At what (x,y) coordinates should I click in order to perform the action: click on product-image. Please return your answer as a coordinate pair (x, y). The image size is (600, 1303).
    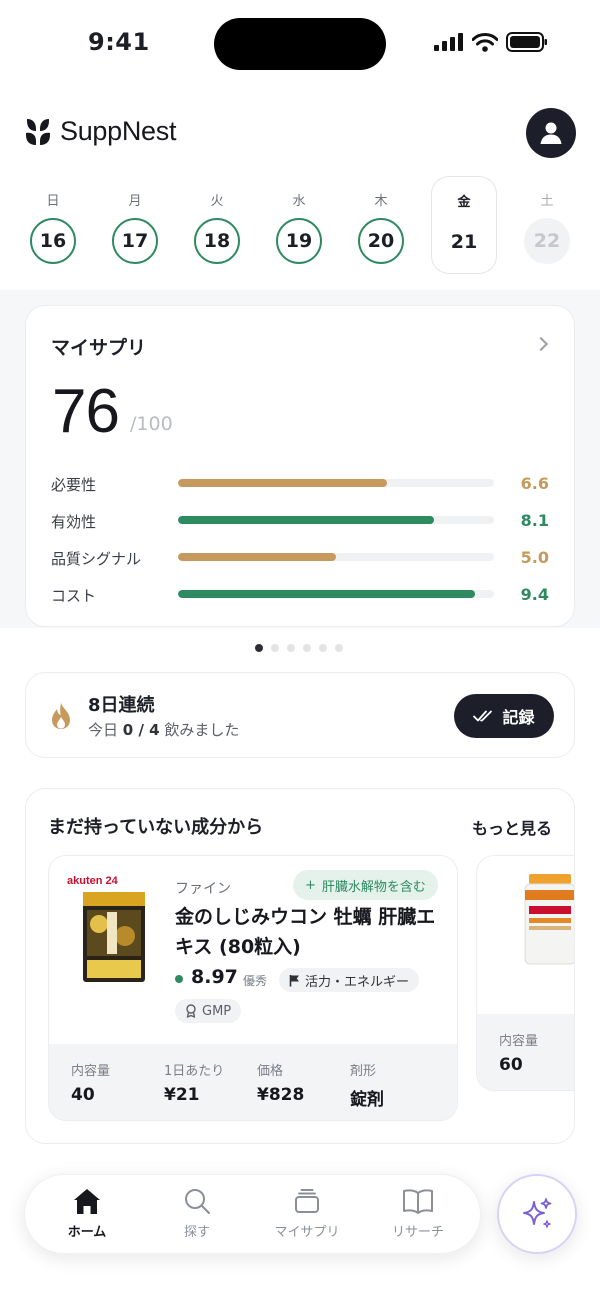
    Looking at the image, I should click on (549, 919).